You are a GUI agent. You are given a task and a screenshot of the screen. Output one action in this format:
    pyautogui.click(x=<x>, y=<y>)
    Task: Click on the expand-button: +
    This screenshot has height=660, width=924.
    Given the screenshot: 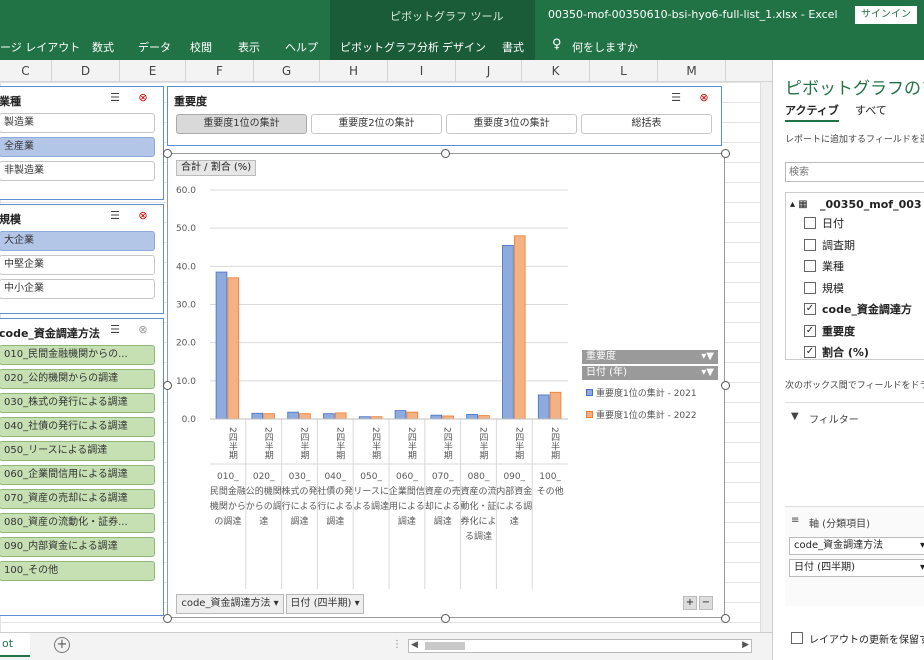 What is the action you would take?
    pyautogui.click(x=690, y=603)
    